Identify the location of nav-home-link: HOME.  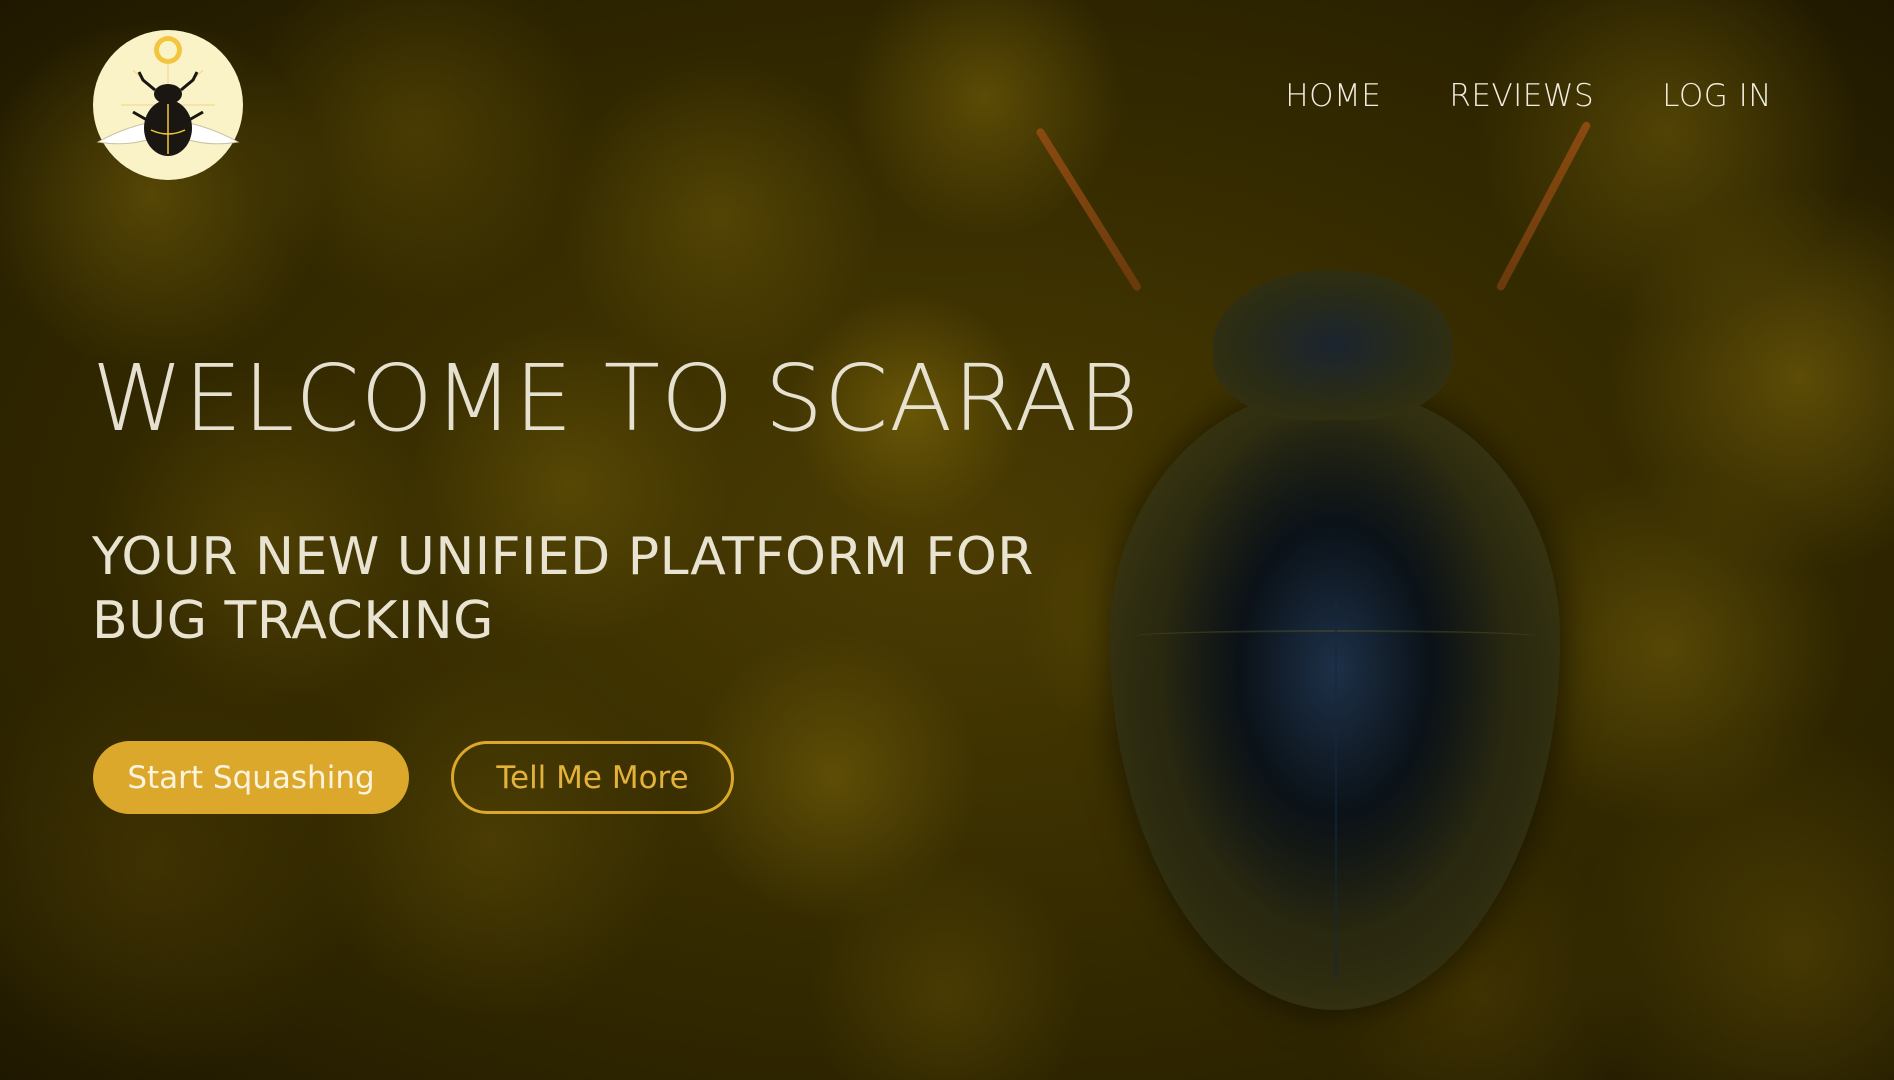
(1333, 96).